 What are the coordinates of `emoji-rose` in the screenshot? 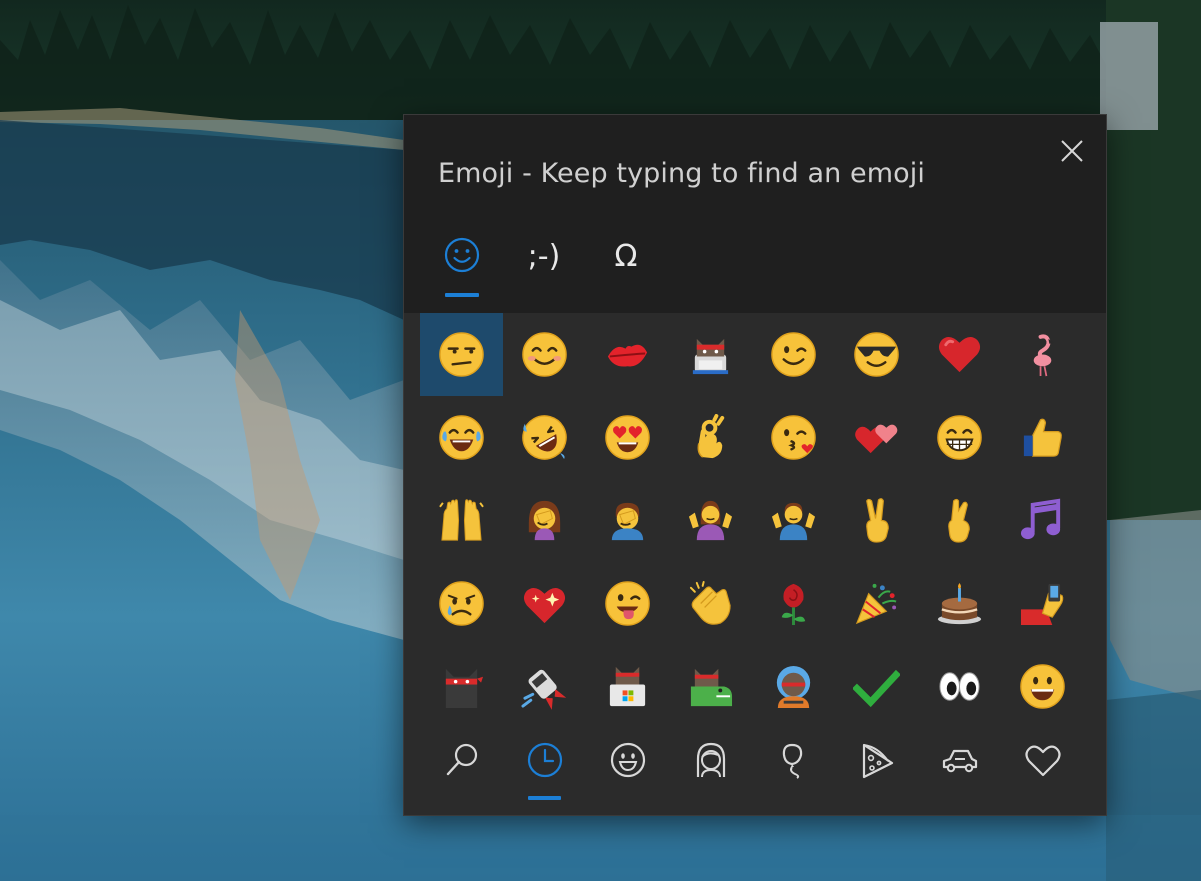 It's located at (793, 603).